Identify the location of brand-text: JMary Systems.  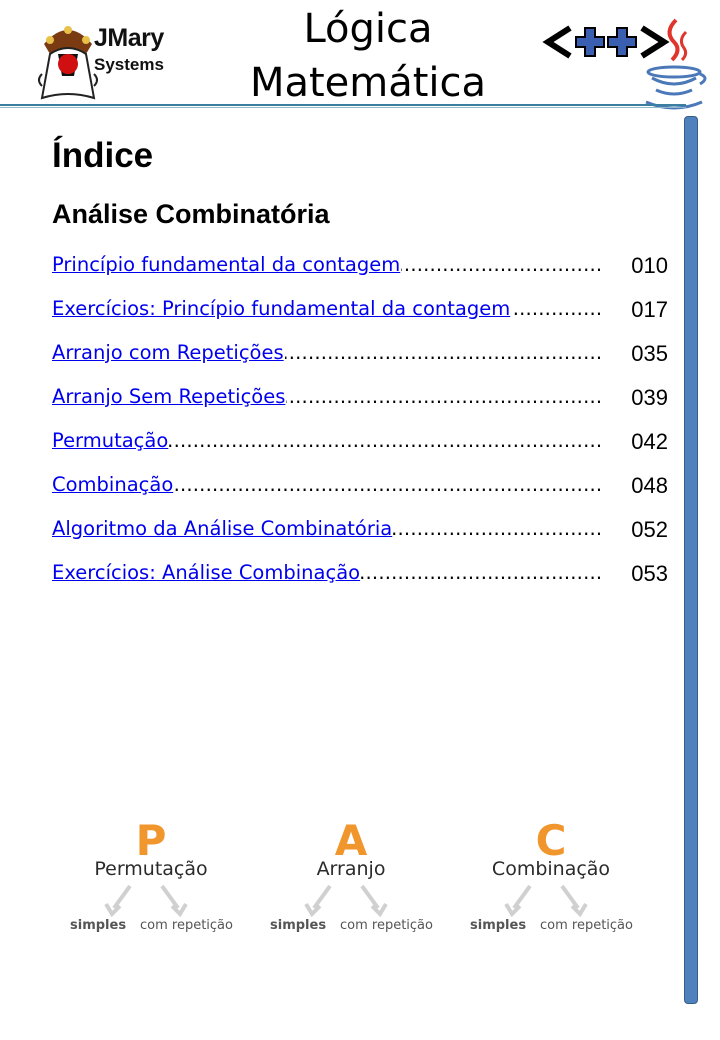
(129, 49).